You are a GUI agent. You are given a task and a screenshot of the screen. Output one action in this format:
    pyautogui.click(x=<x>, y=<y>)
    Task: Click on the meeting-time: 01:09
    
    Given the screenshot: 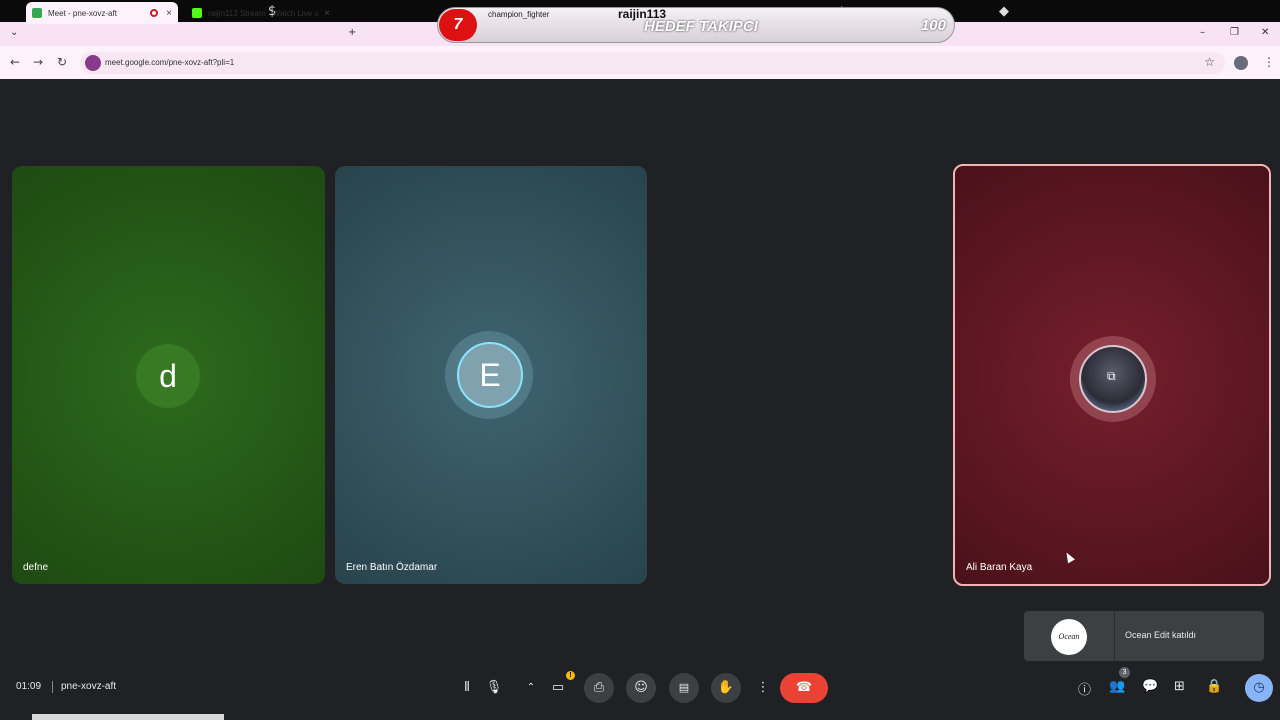 What is the action you would take?
    pyautogui.click(x=29, y=686)
    